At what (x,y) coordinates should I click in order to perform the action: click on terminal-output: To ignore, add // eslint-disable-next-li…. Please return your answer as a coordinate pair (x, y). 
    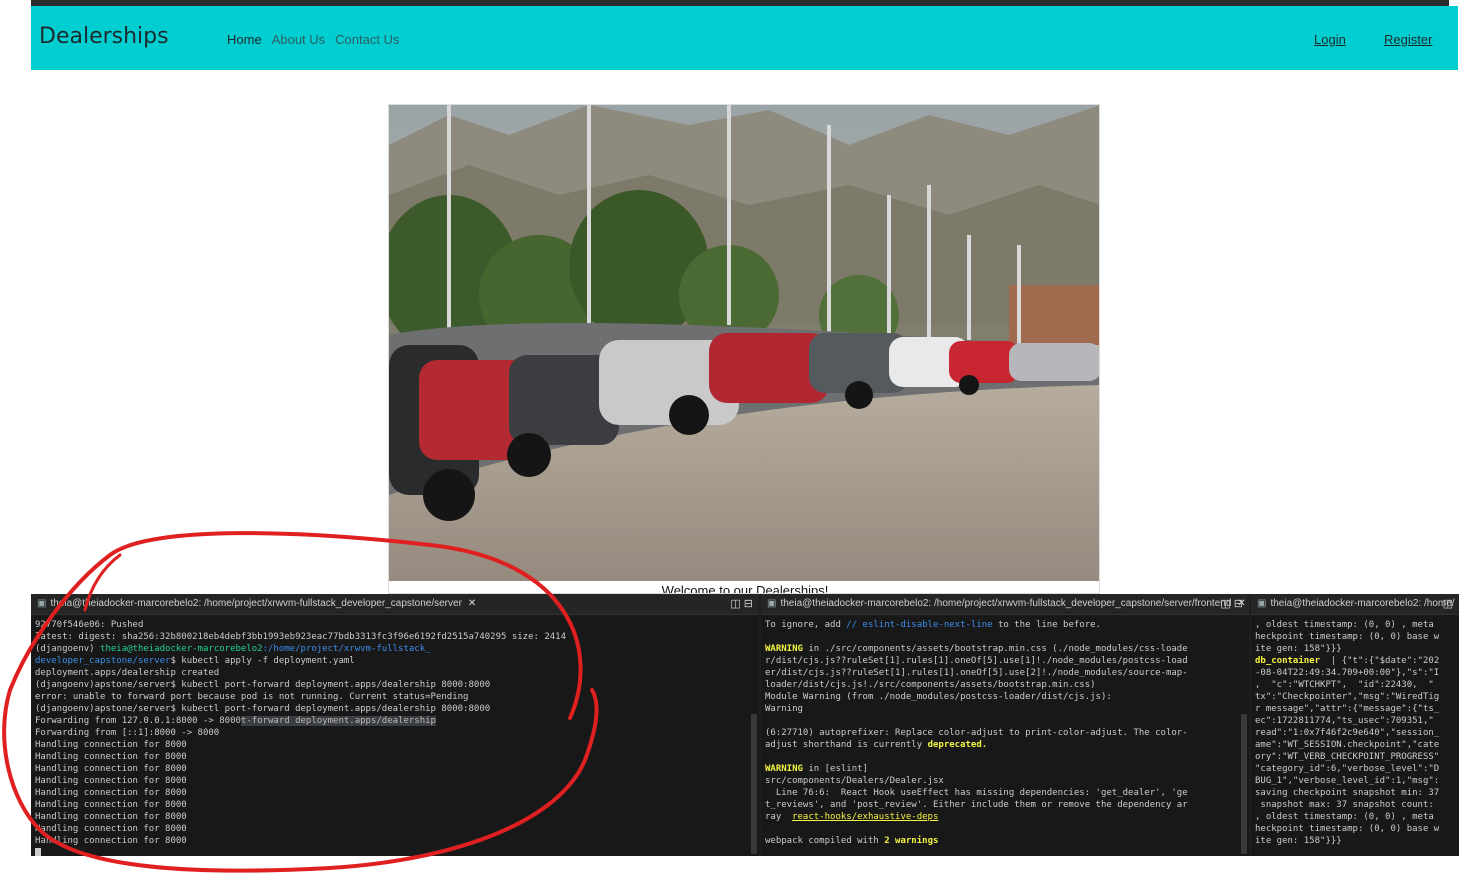
    Looking at the image, I should click on (976, 733).